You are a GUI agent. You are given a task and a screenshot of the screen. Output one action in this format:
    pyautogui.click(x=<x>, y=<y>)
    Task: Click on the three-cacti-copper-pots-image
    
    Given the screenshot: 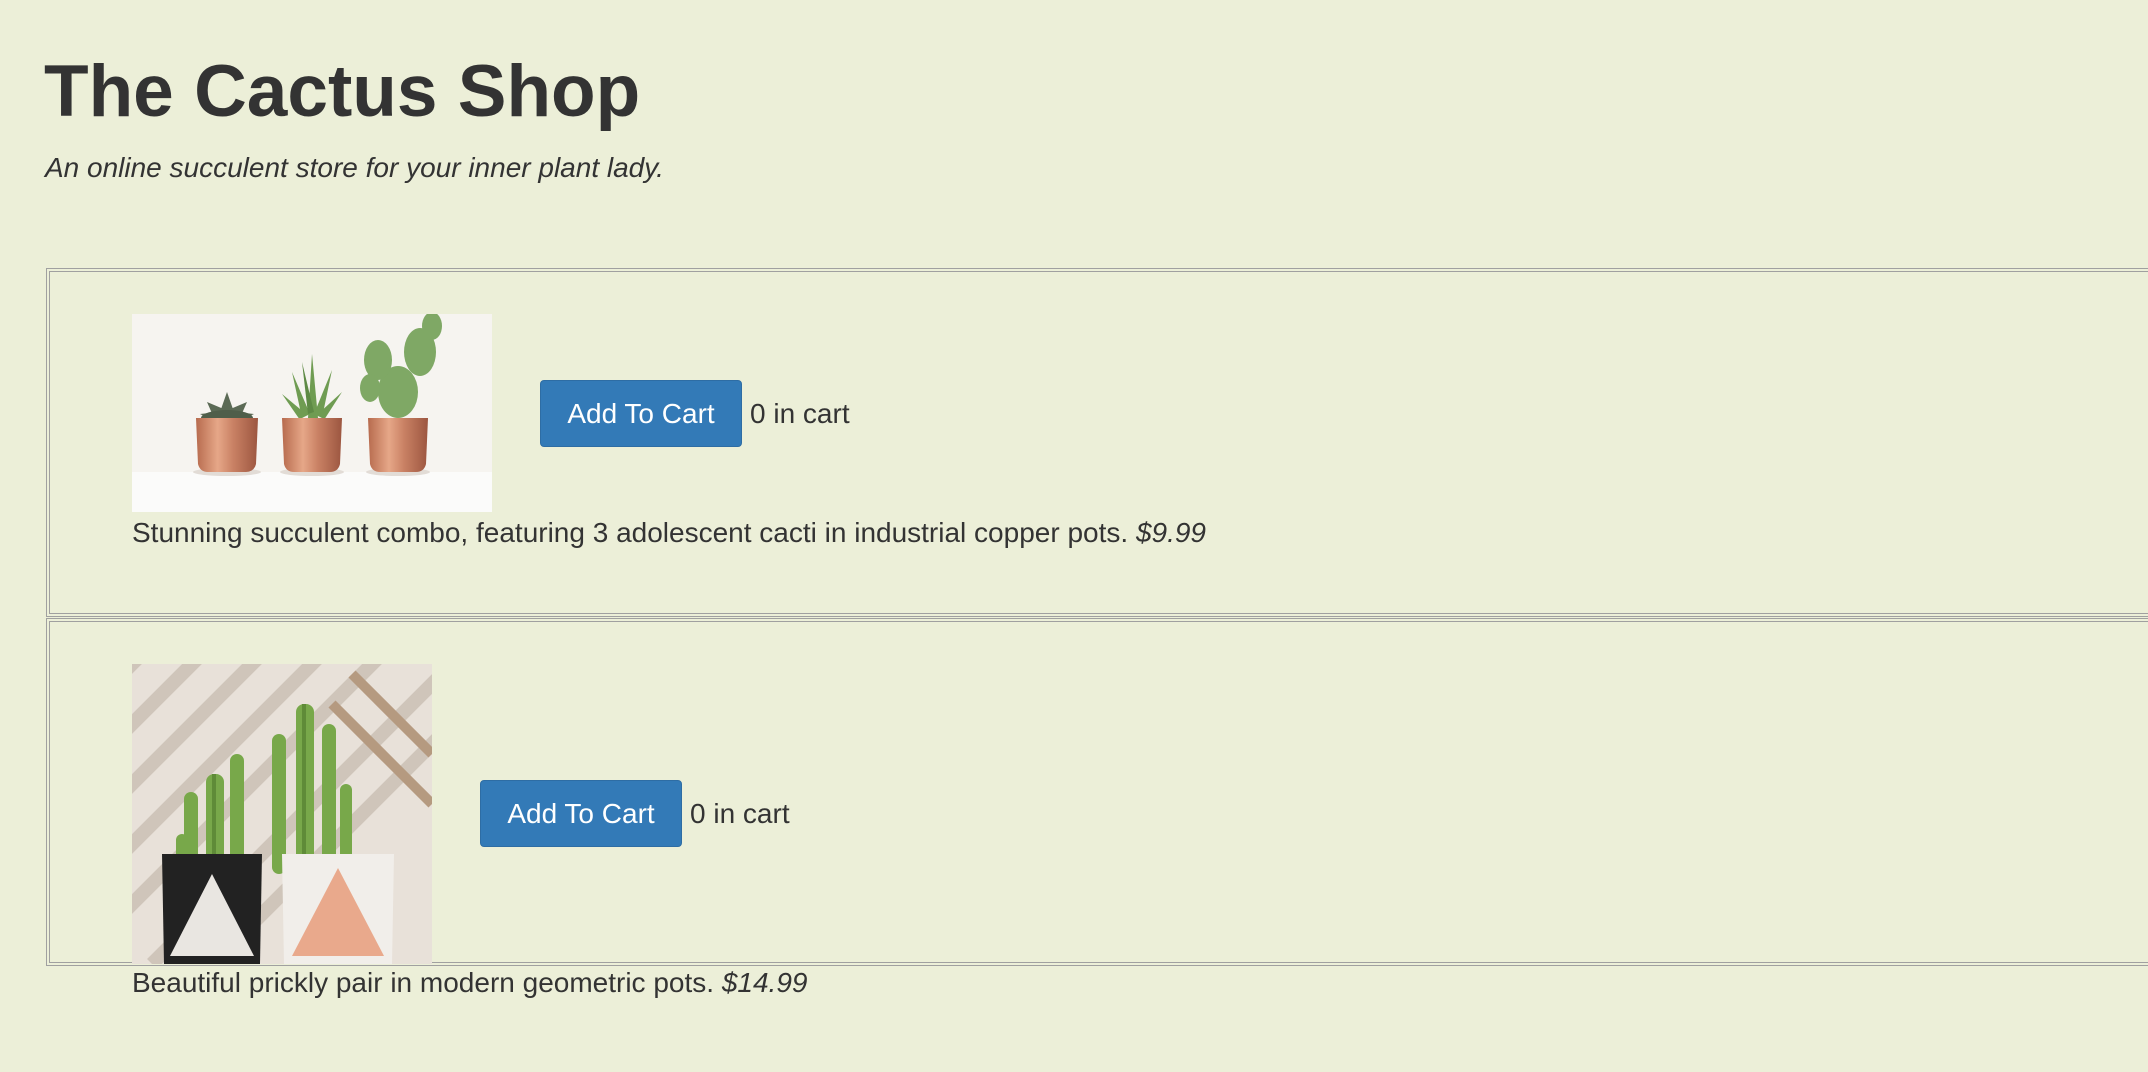 What is the action you would take?
    pyautogui.click(x=312, y=413)
    